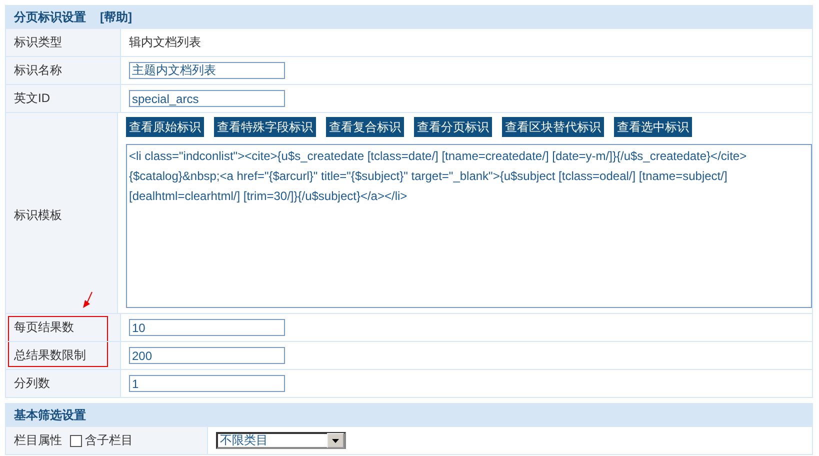  I want to click on field-label: 每页结果数, so click(44, 327).